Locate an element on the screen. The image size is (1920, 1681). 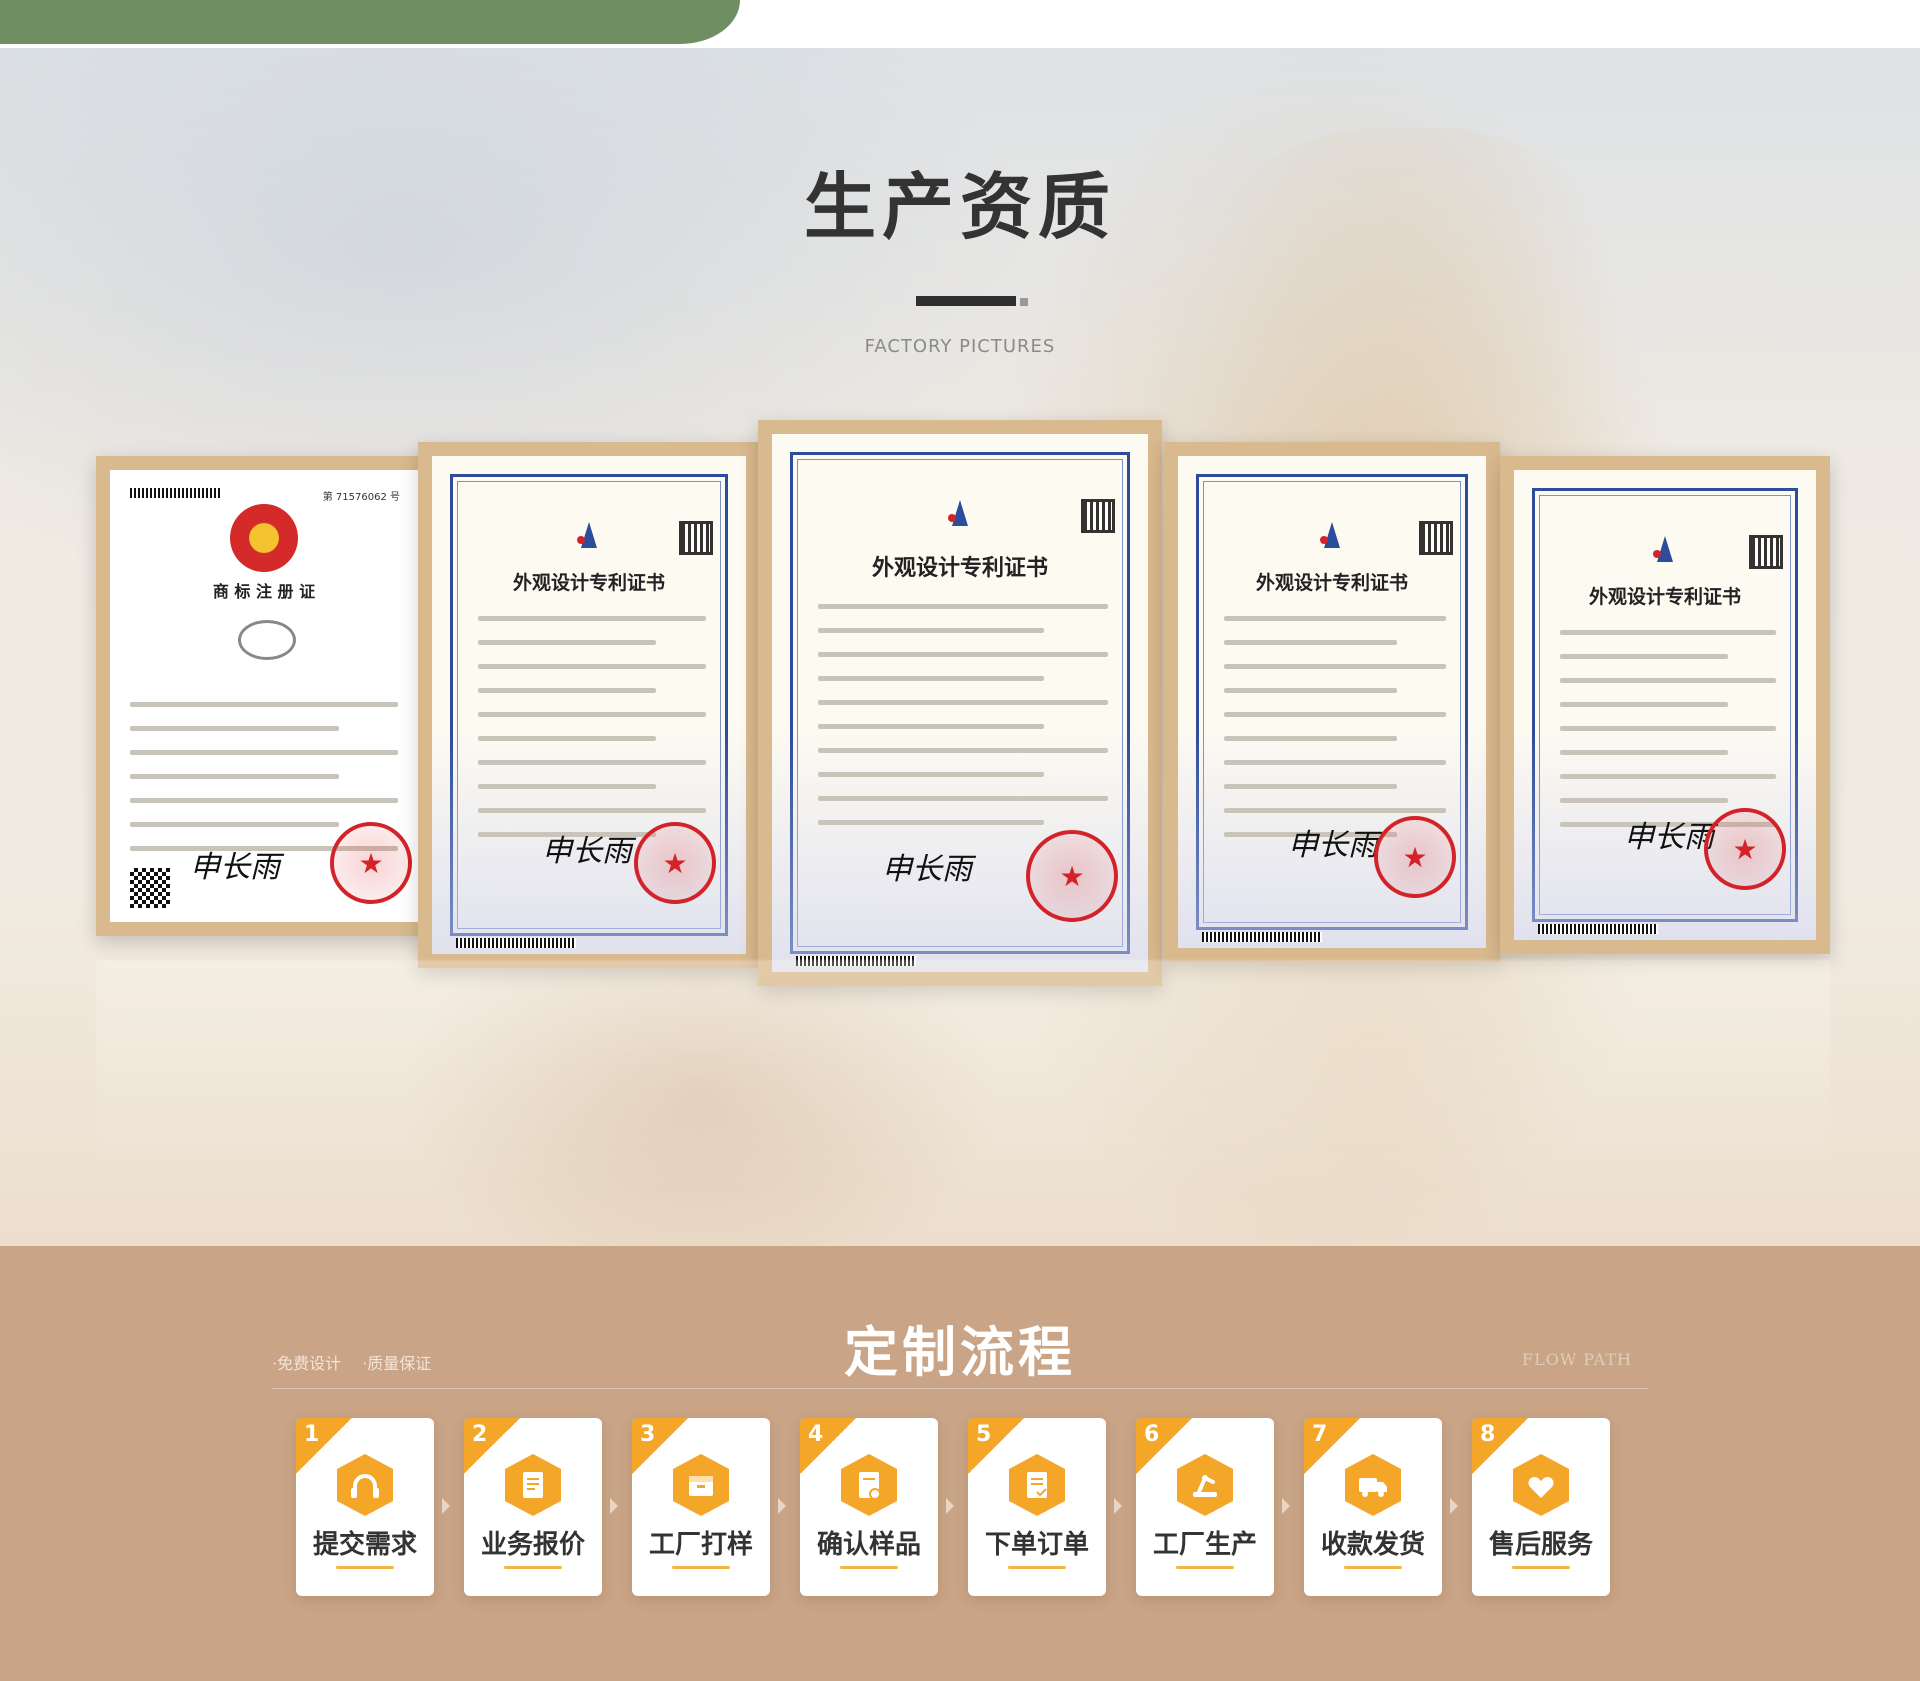
delivery-truck-icon is located at coordinates (1373, 1485).